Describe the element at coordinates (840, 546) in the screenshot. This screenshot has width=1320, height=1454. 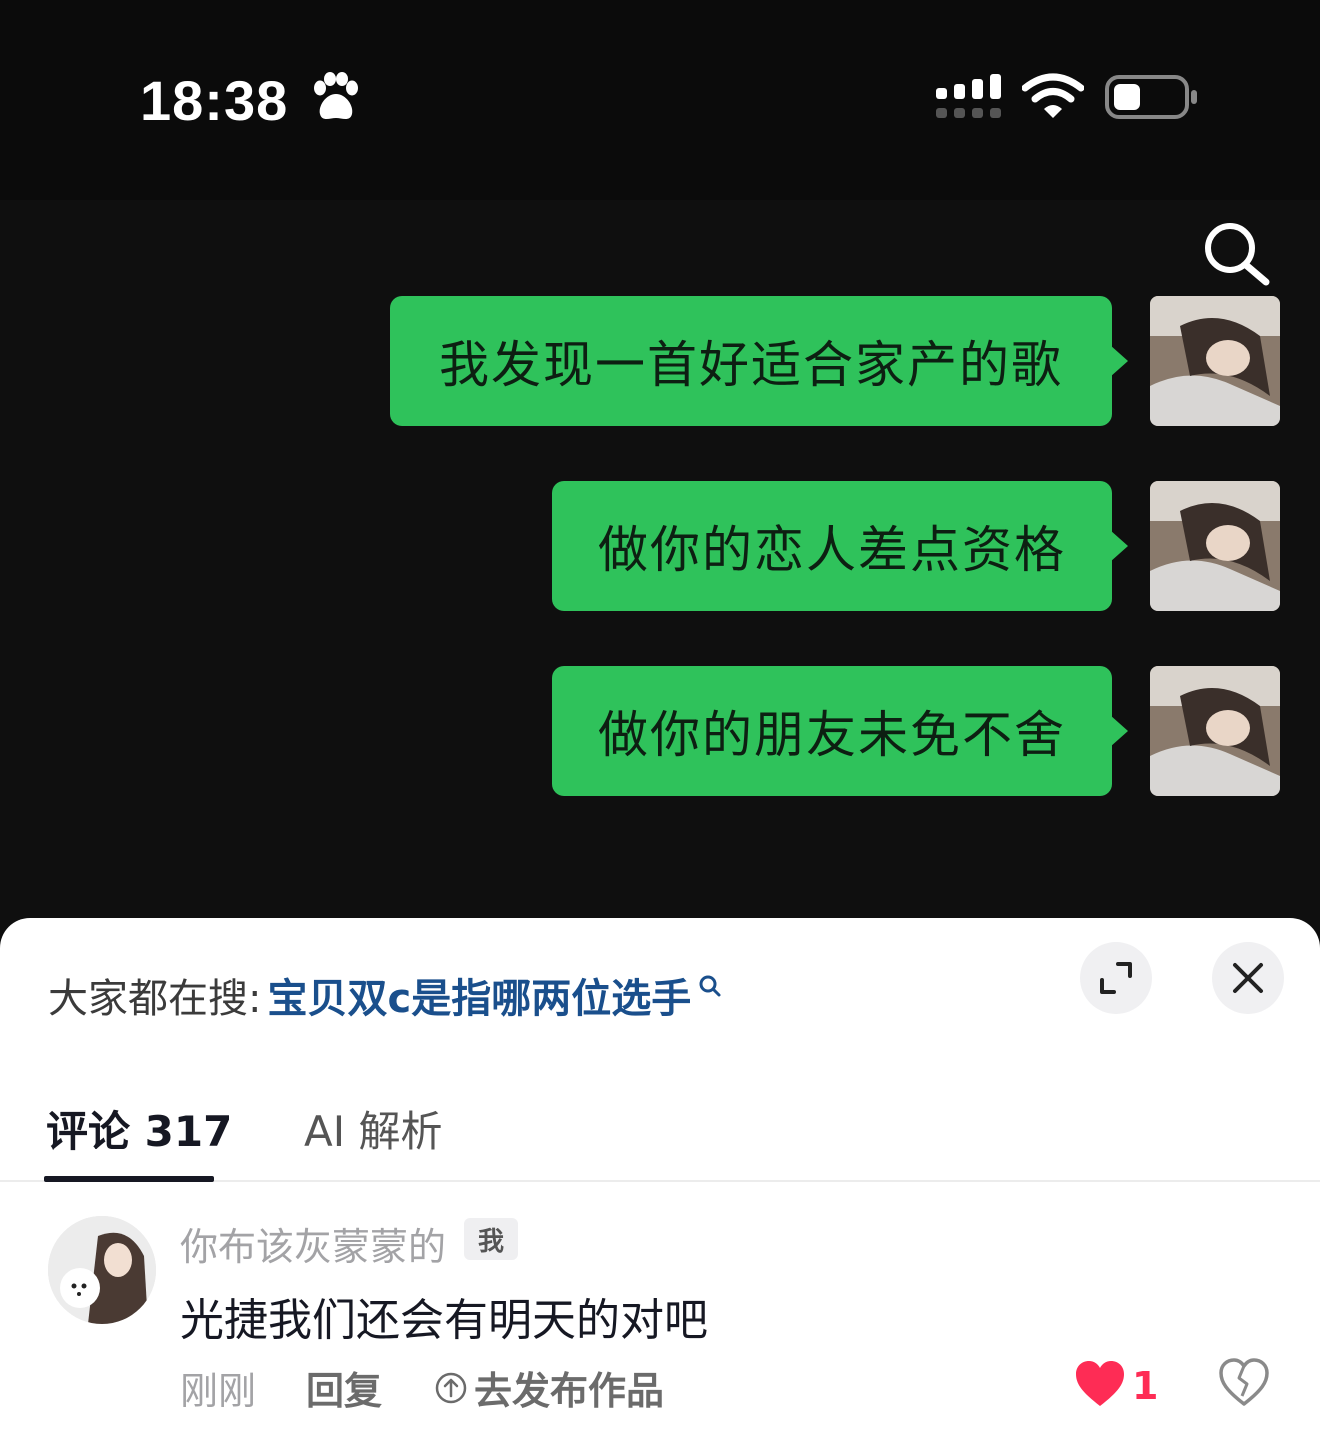
I see `chat-bubble: 做你的恋人差点资格` at that location.